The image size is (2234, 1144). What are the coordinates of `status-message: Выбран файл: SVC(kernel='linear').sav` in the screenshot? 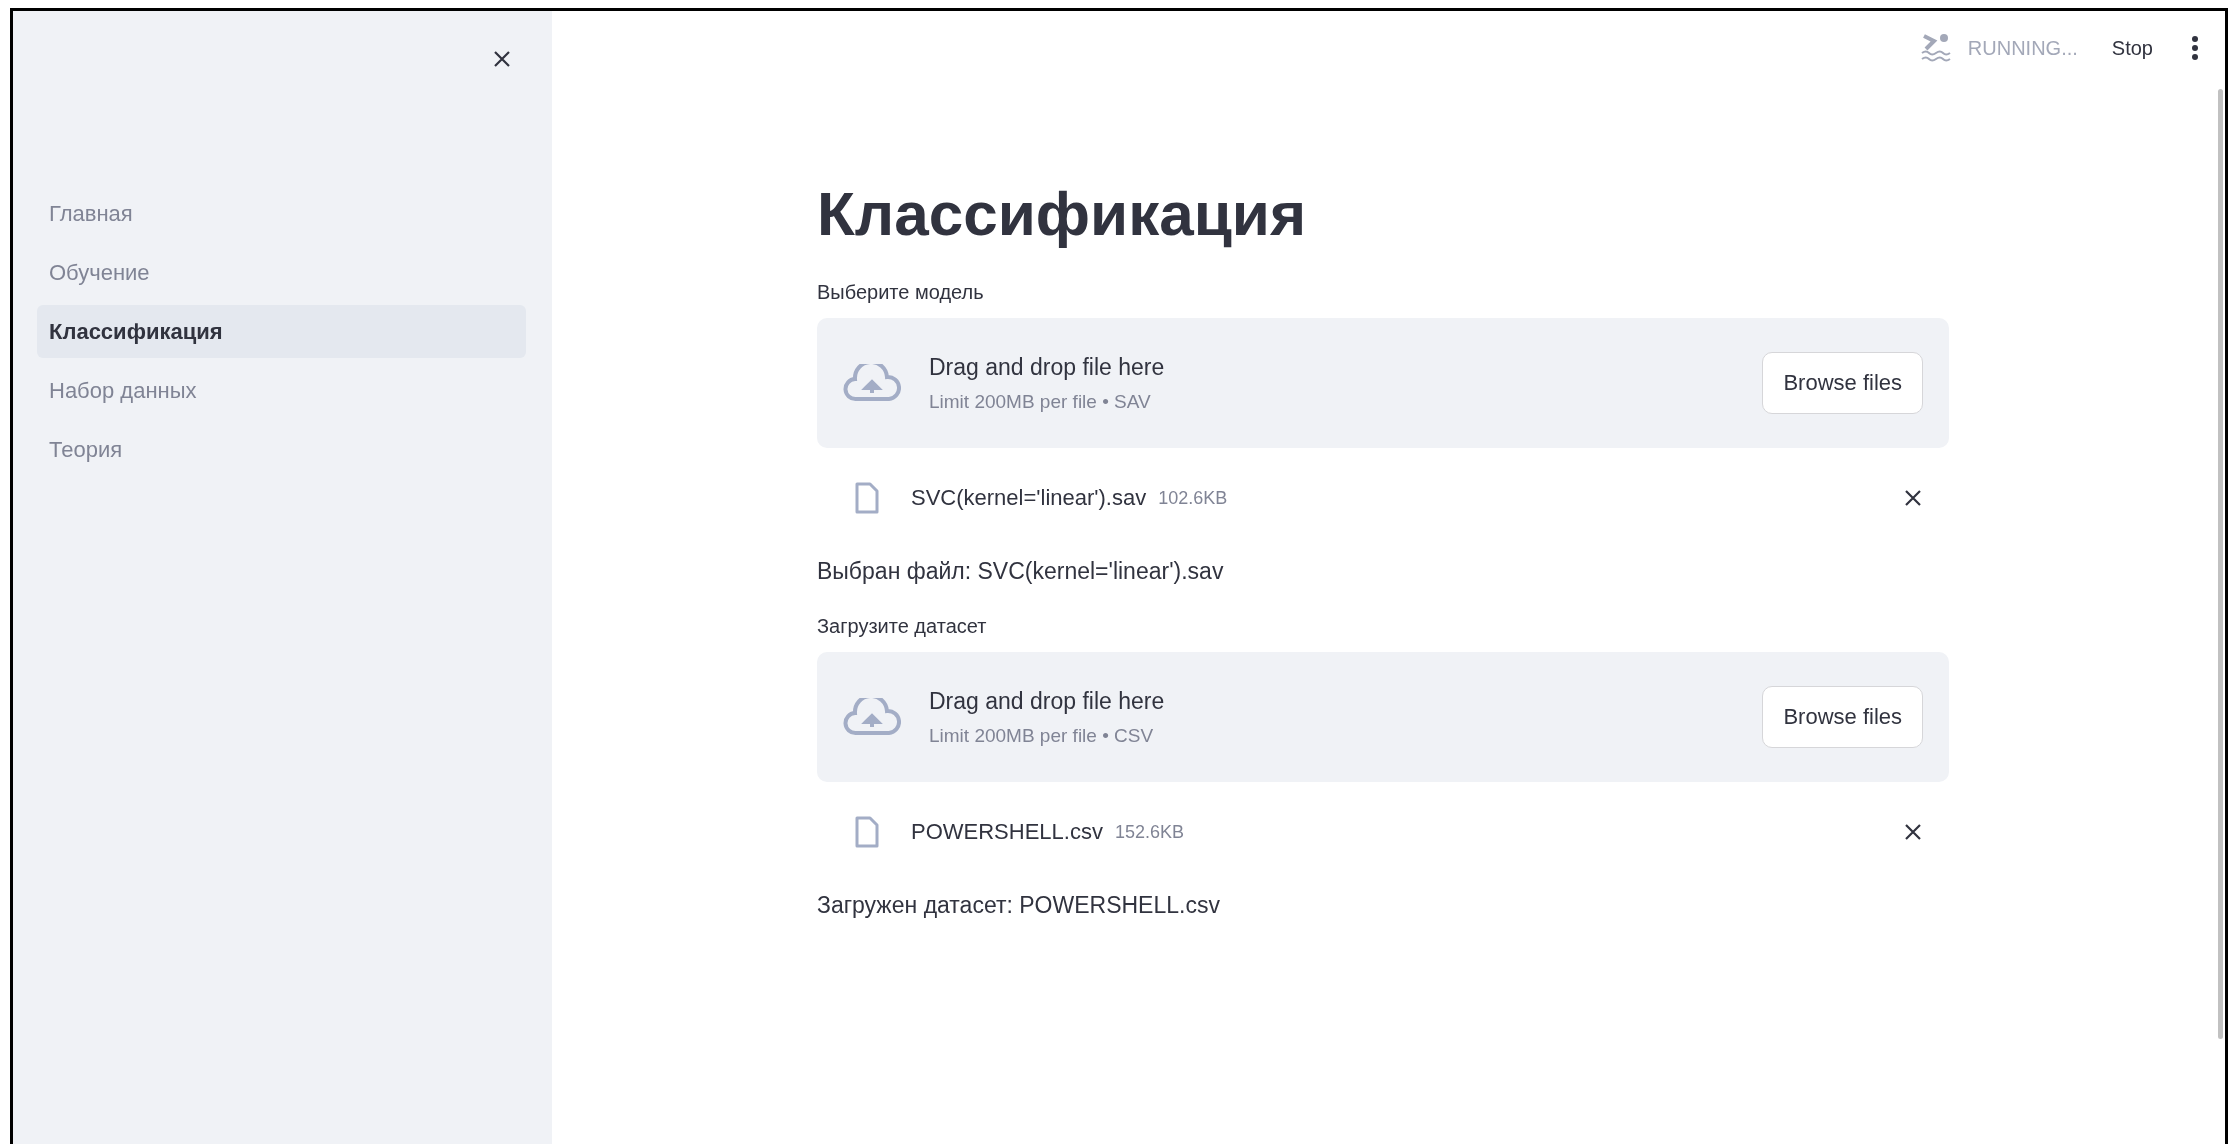 It's located at (1020, 572).